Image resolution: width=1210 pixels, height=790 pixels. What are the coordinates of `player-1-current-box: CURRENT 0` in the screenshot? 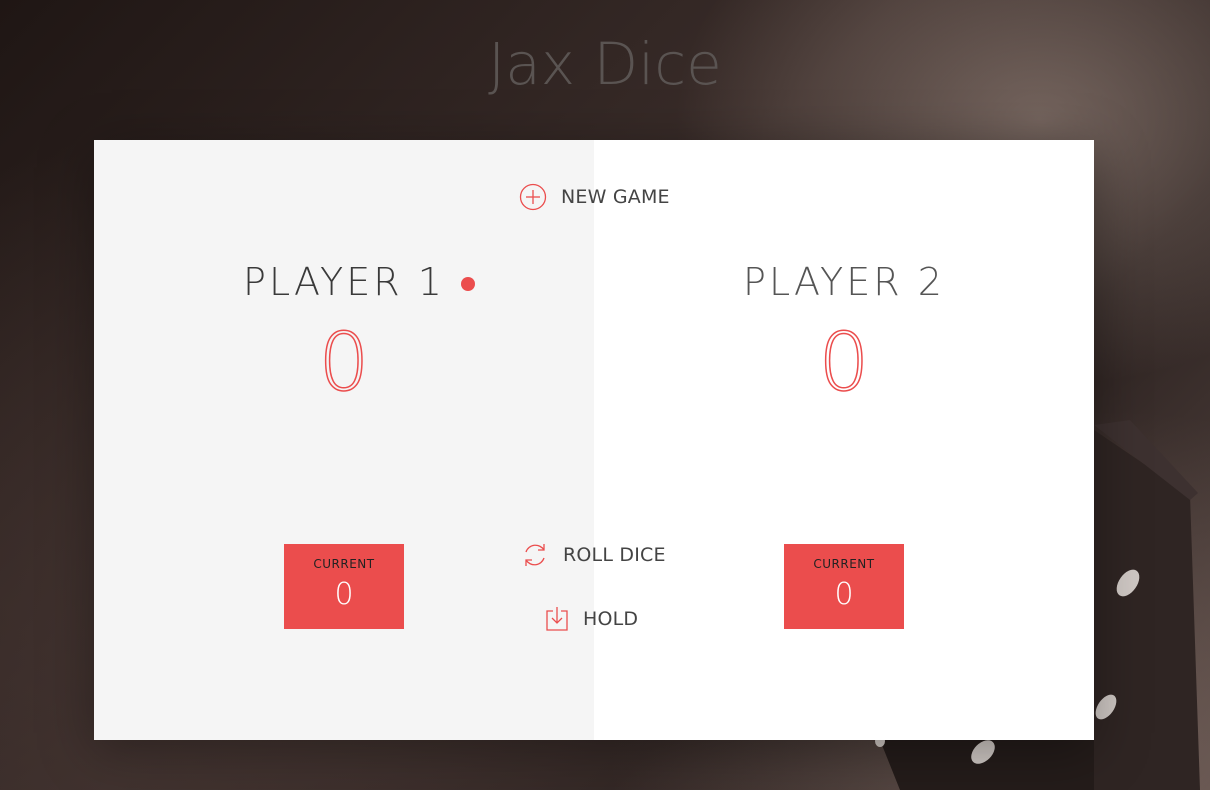 It's located at (344, 586).